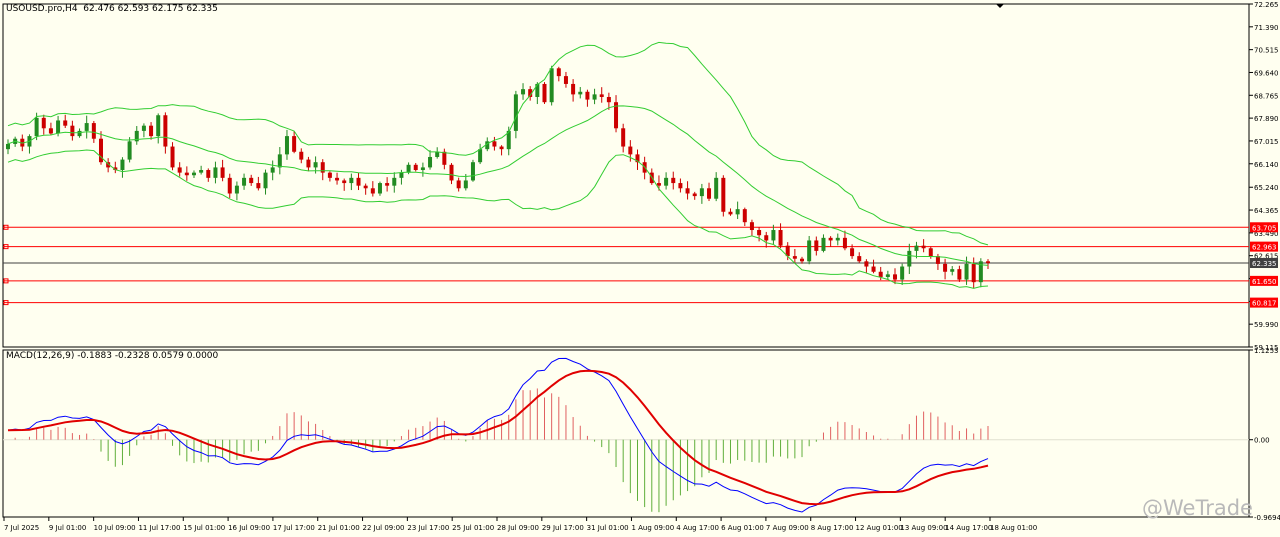  Describe the element at coordinates (1000, 6) in the screenshot. I see `chart-shift-marker` at that location.